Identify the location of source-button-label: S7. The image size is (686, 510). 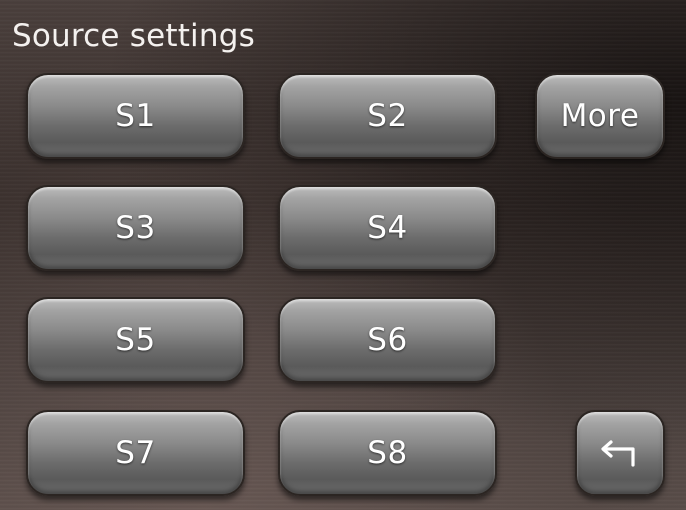
(135, 453).